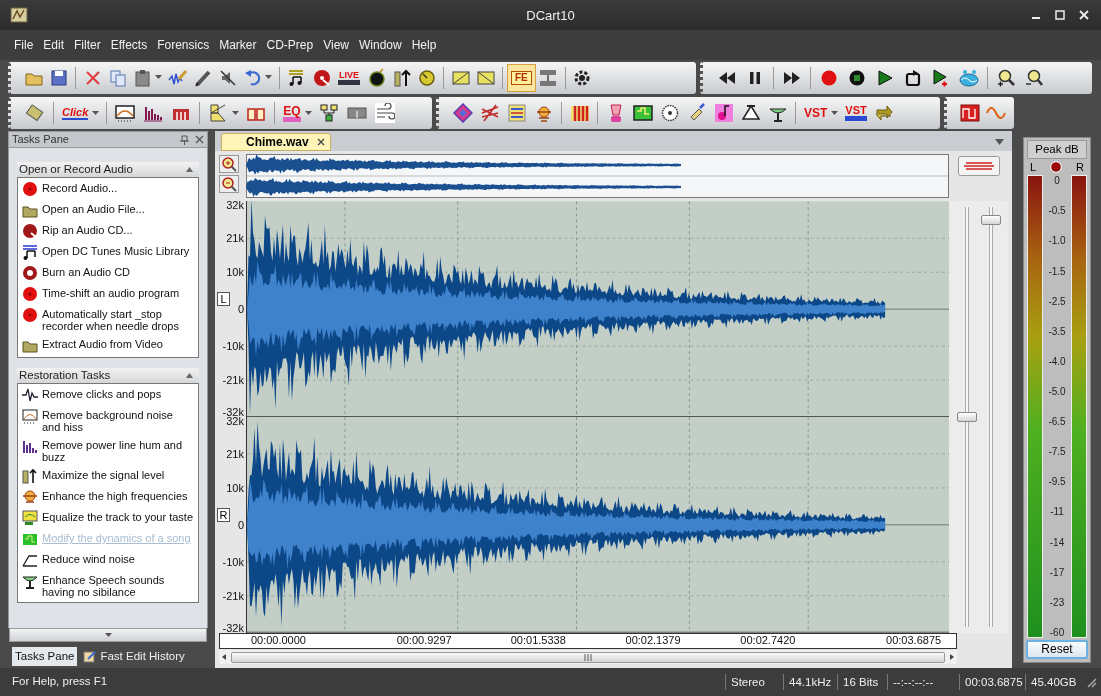 Image resolution: width=1101 pixels, height=696 pixels. I want to click on pyramid-icon, so click(750, 113).